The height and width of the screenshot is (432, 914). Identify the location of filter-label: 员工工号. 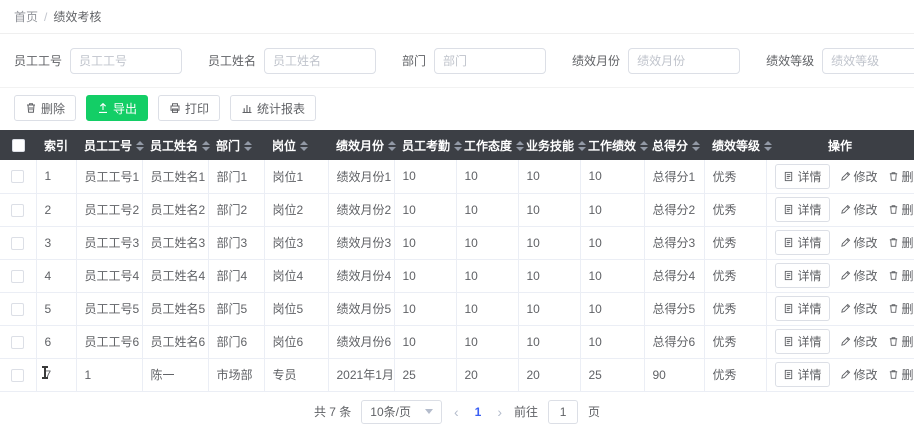
(38, 61).